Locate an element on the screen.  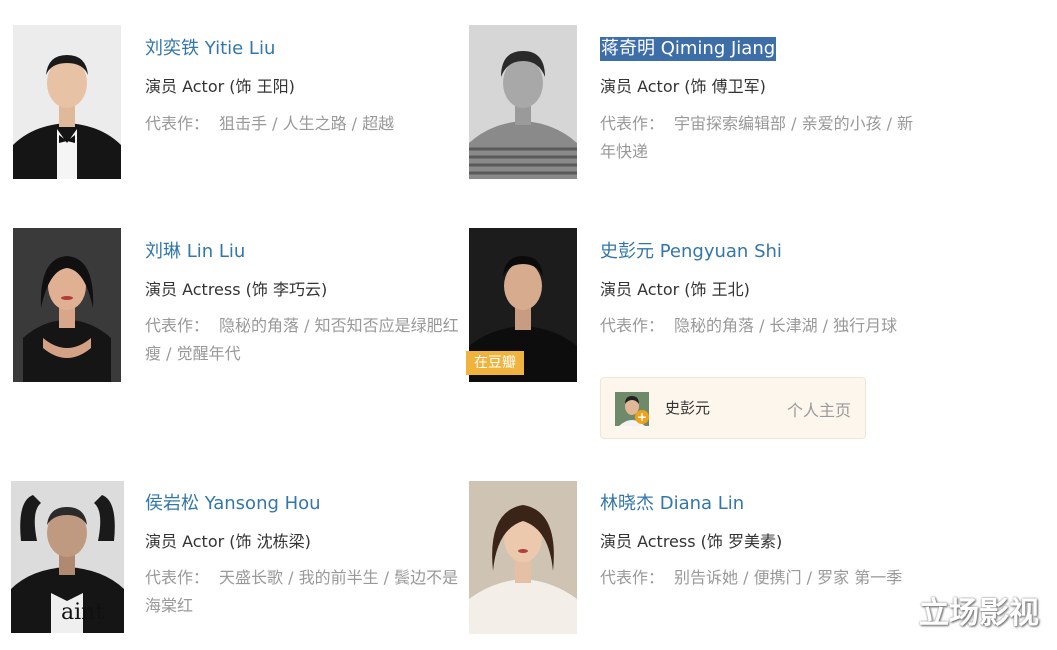
works-list: 别告诉她 / 便携门 / 罗家 第一季 is located at coordinates (788, 577).